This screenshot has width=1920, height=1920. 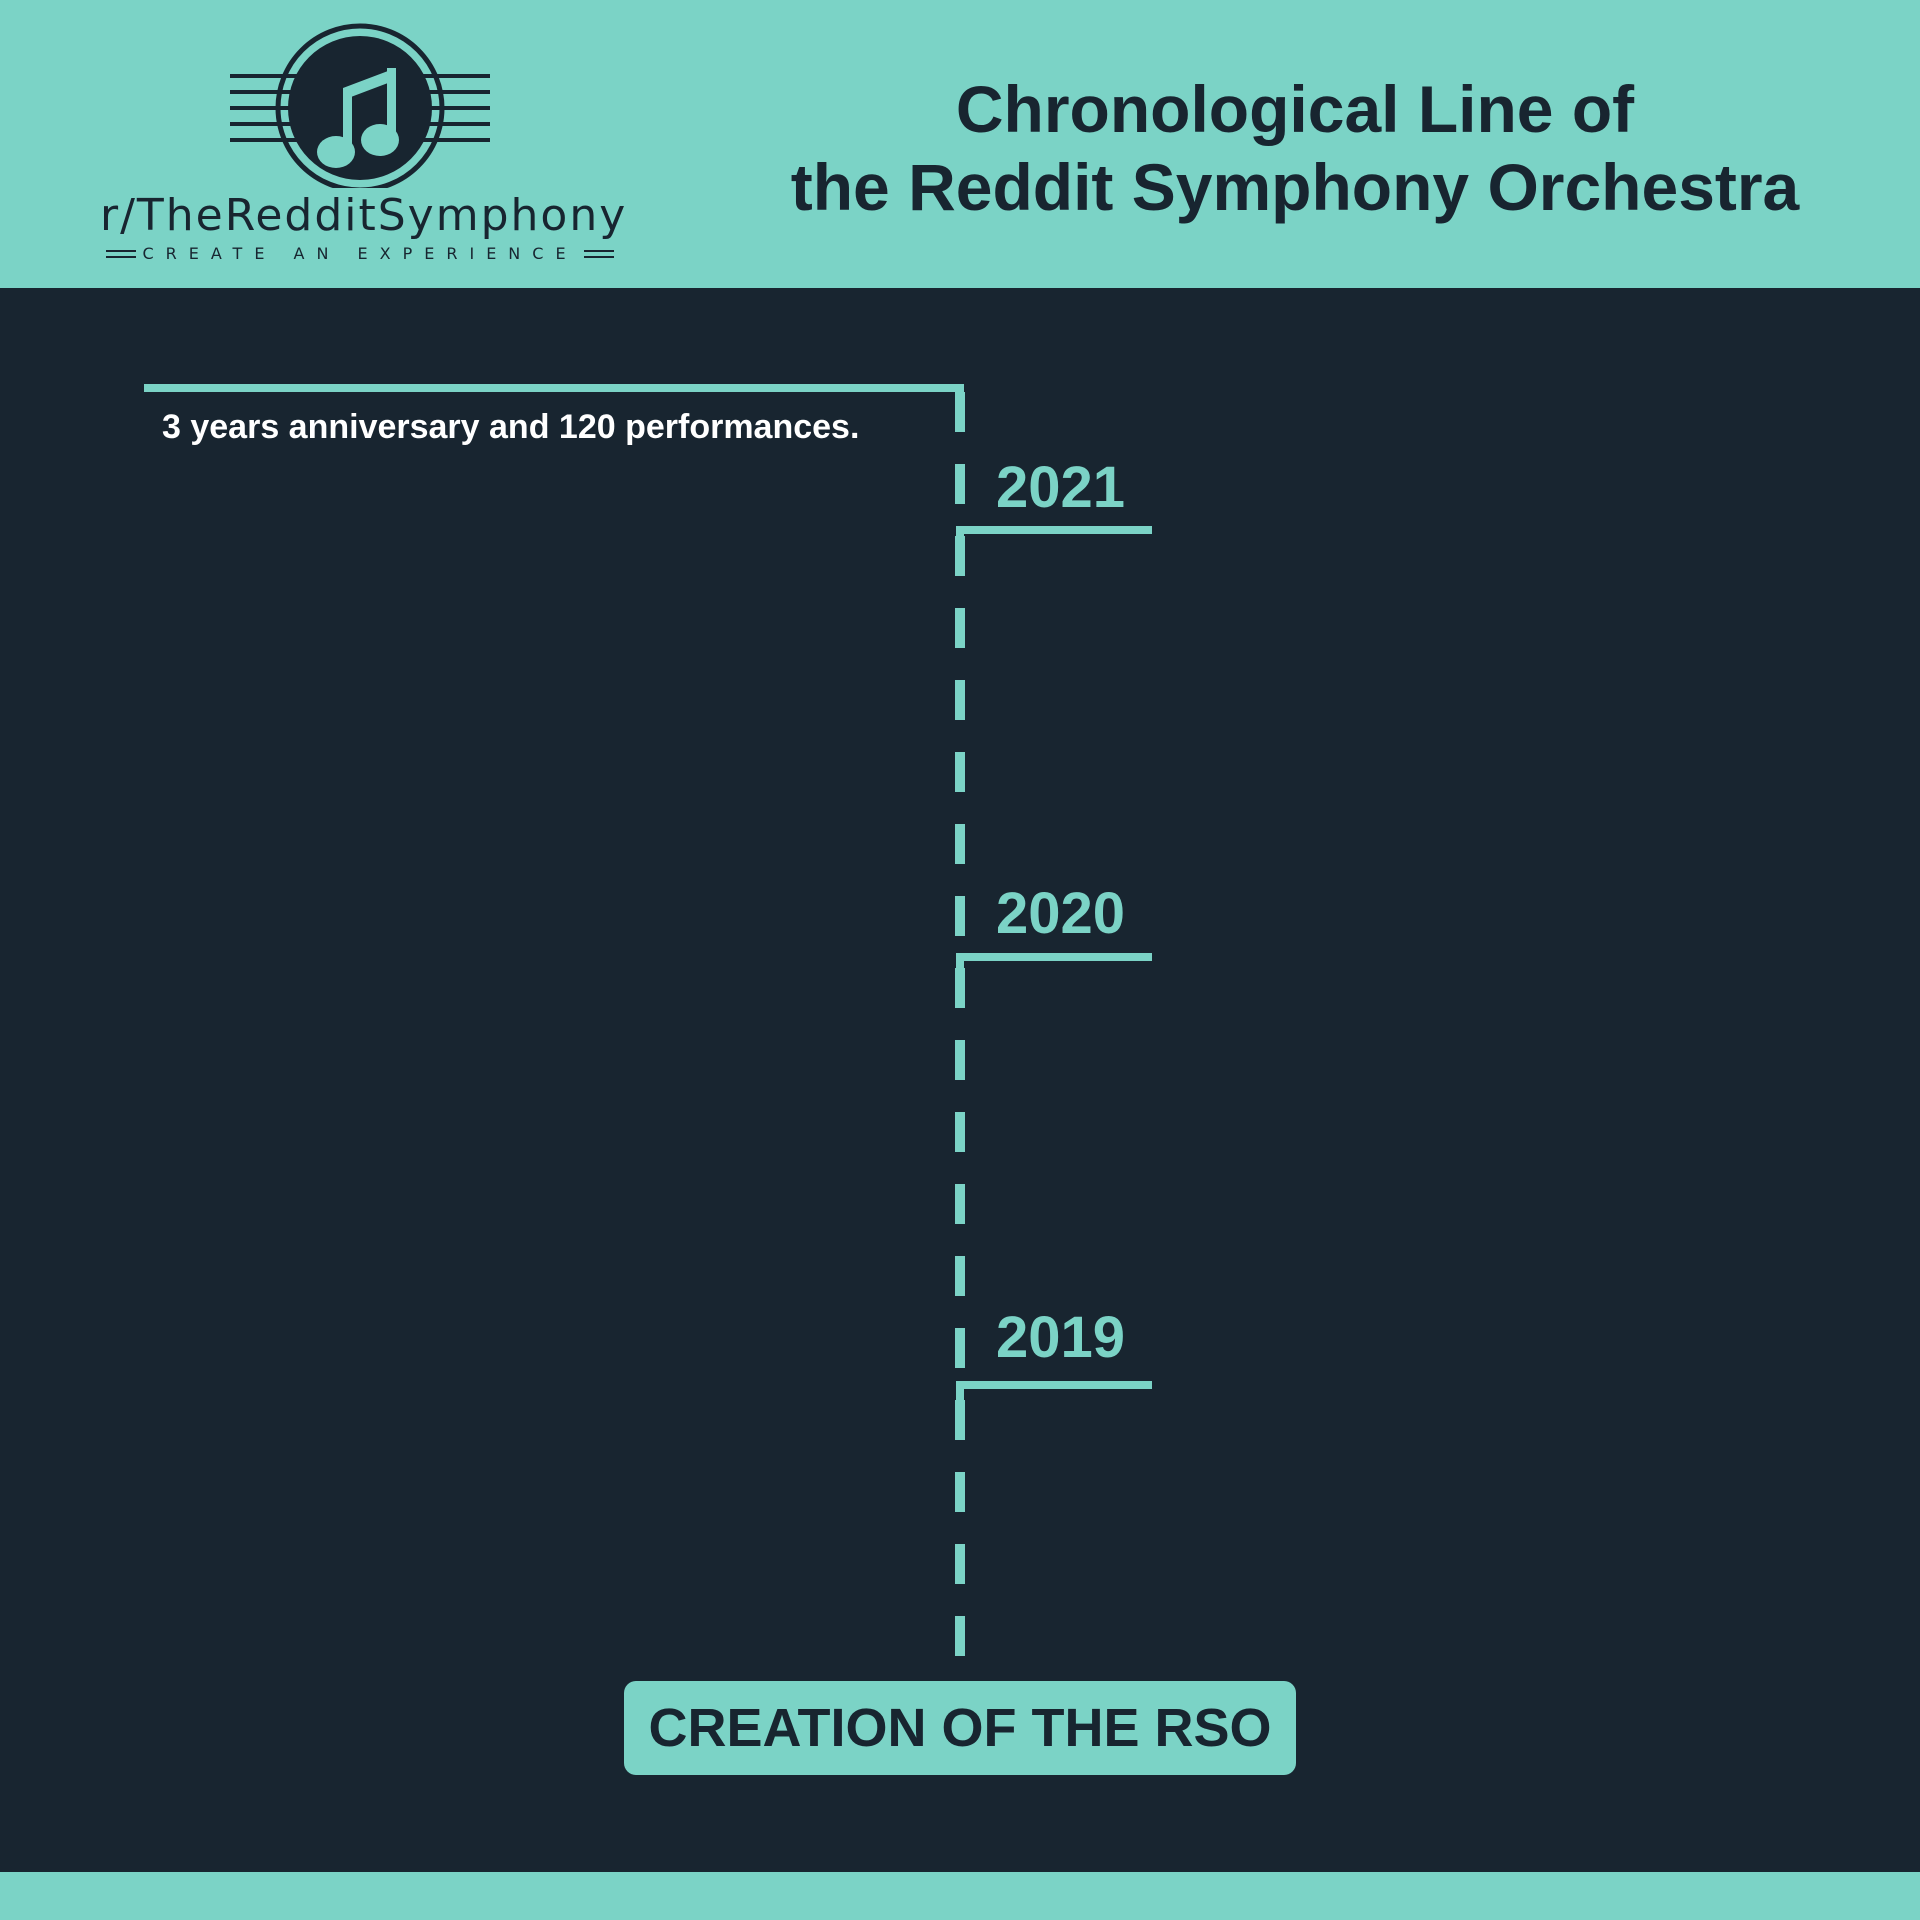 I want to click on year-label-2020: 2020, so click(x=1061, y=913).